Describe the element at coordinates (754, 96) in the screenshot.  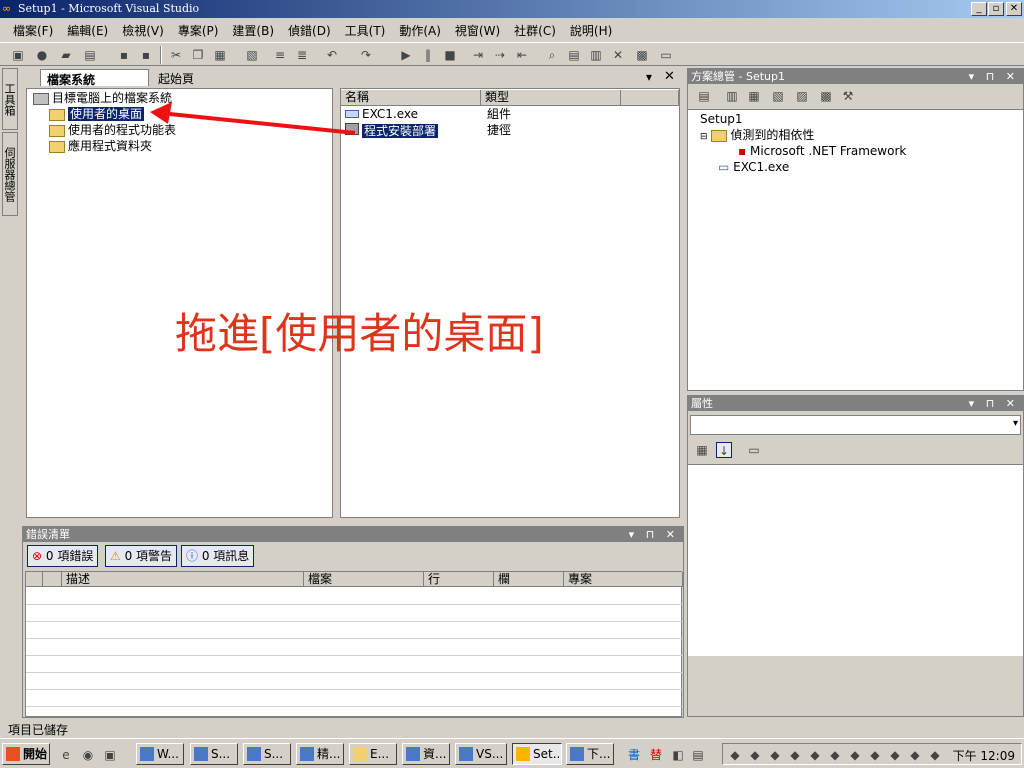
I see `refresh-icon: ▦` at that location.